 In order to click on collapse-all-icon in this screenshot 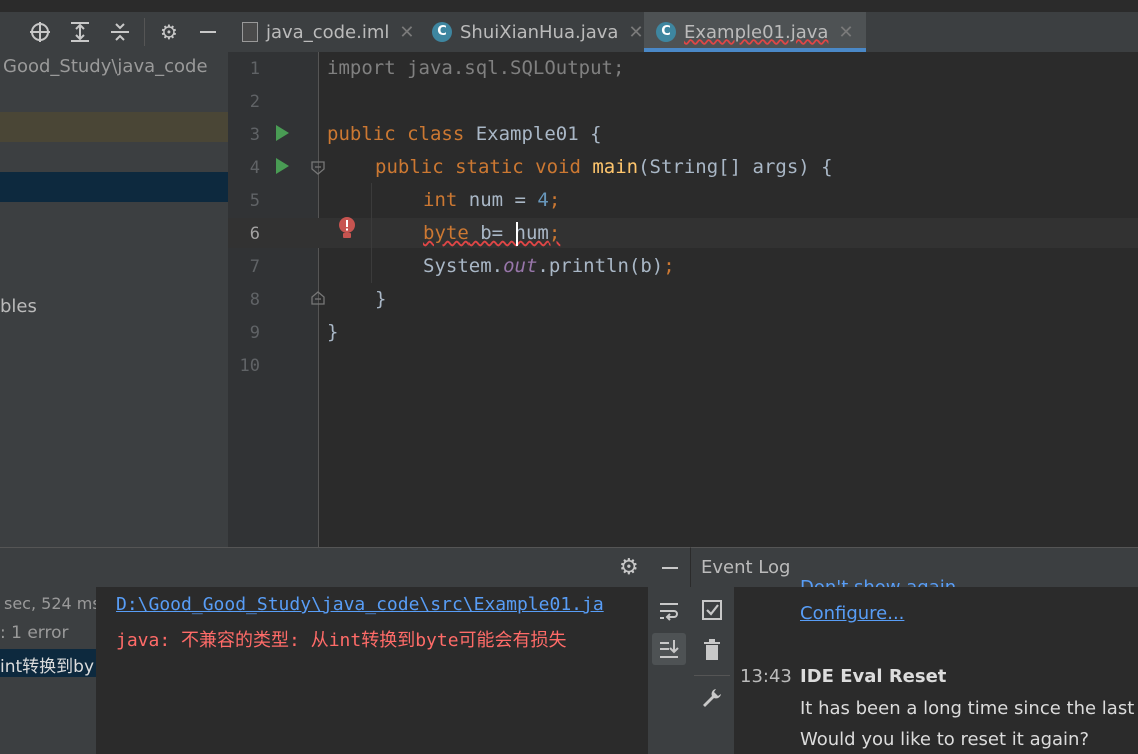, I will do `click(120, 32)`.